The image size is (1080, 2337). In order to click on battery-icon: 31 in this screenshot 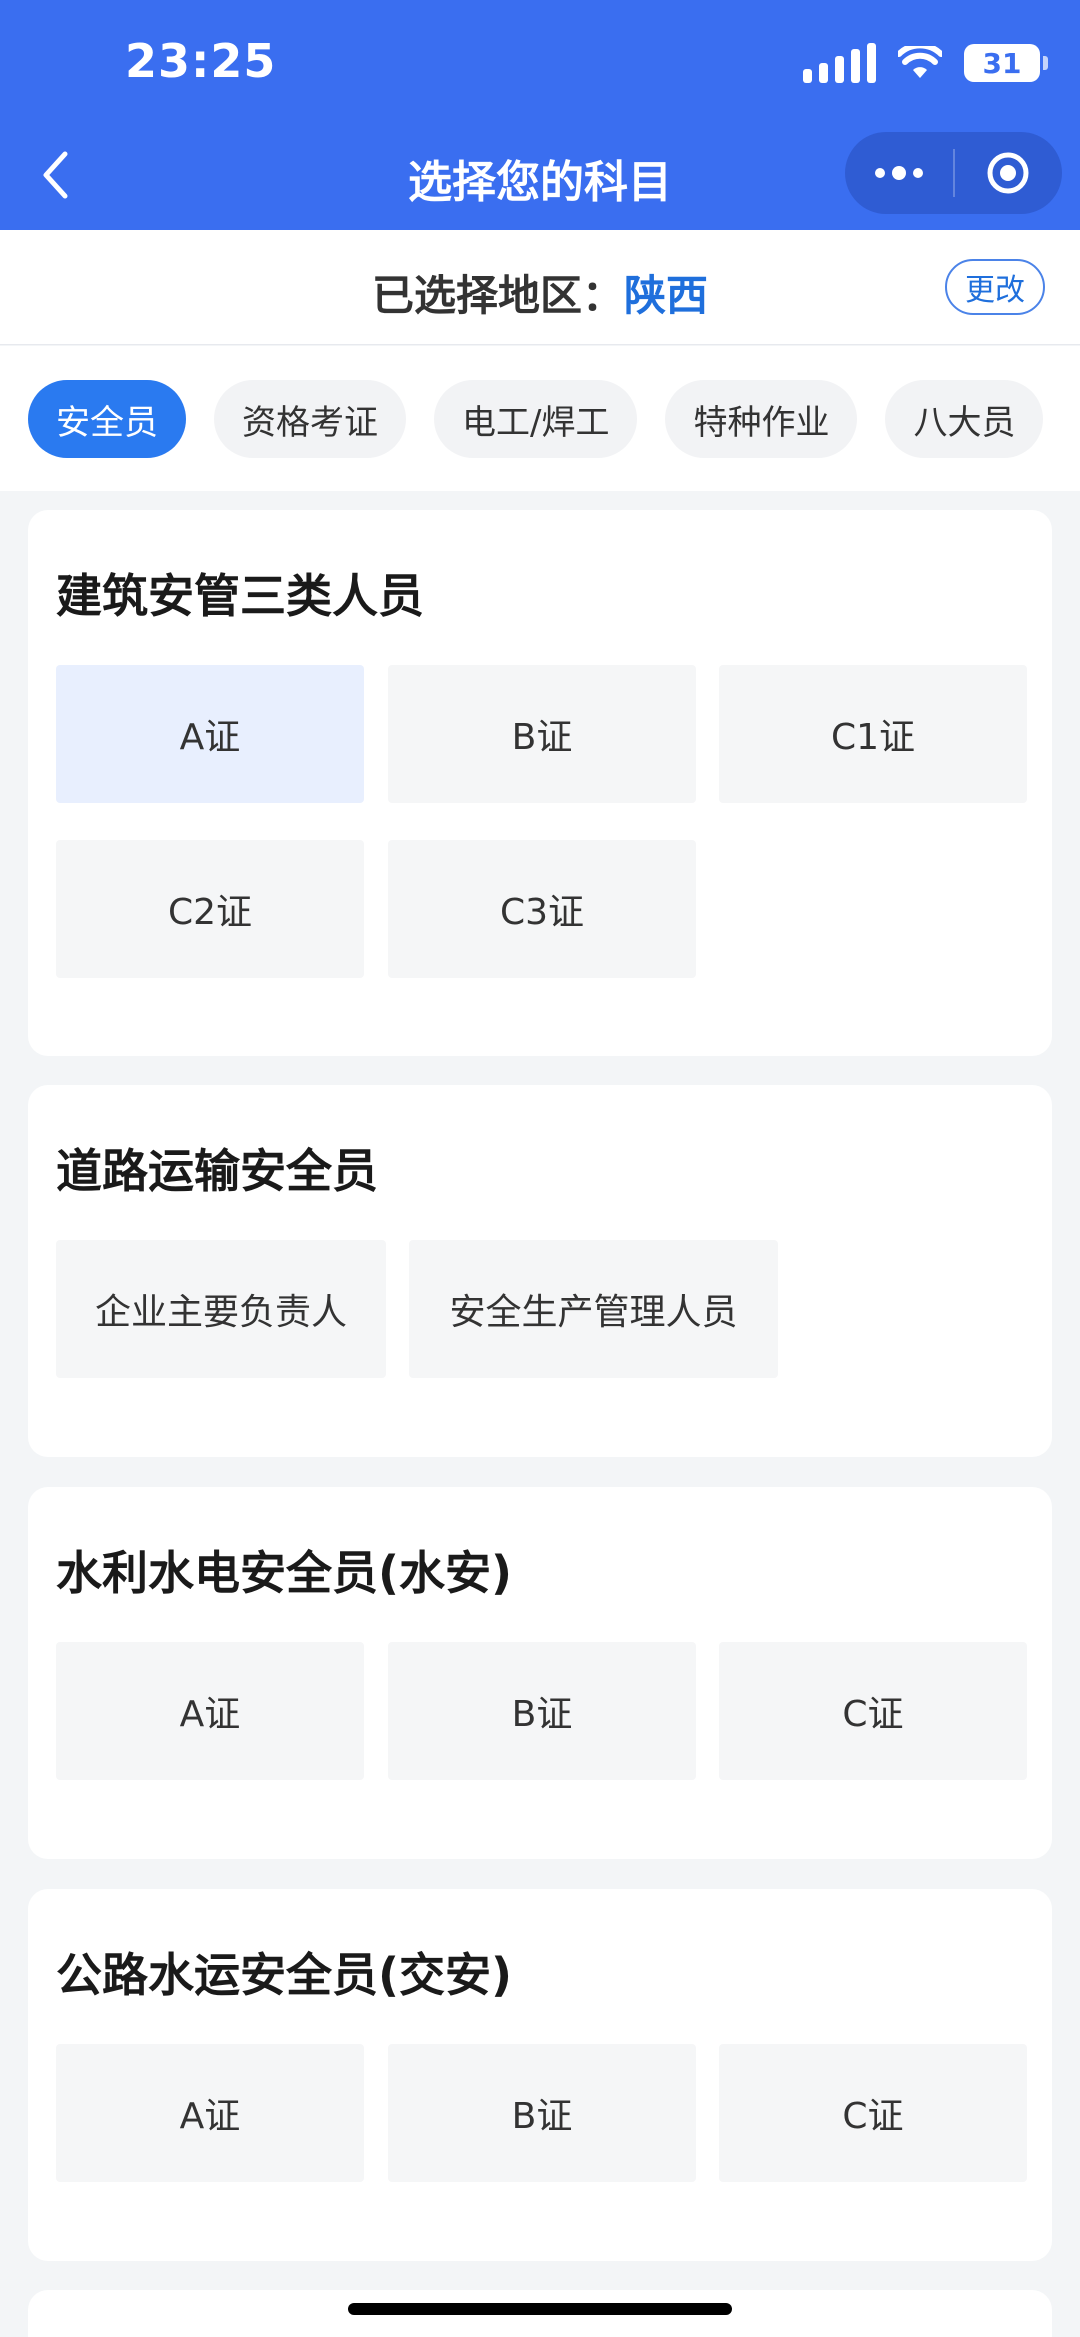, I will do `click(1006, 63)`.